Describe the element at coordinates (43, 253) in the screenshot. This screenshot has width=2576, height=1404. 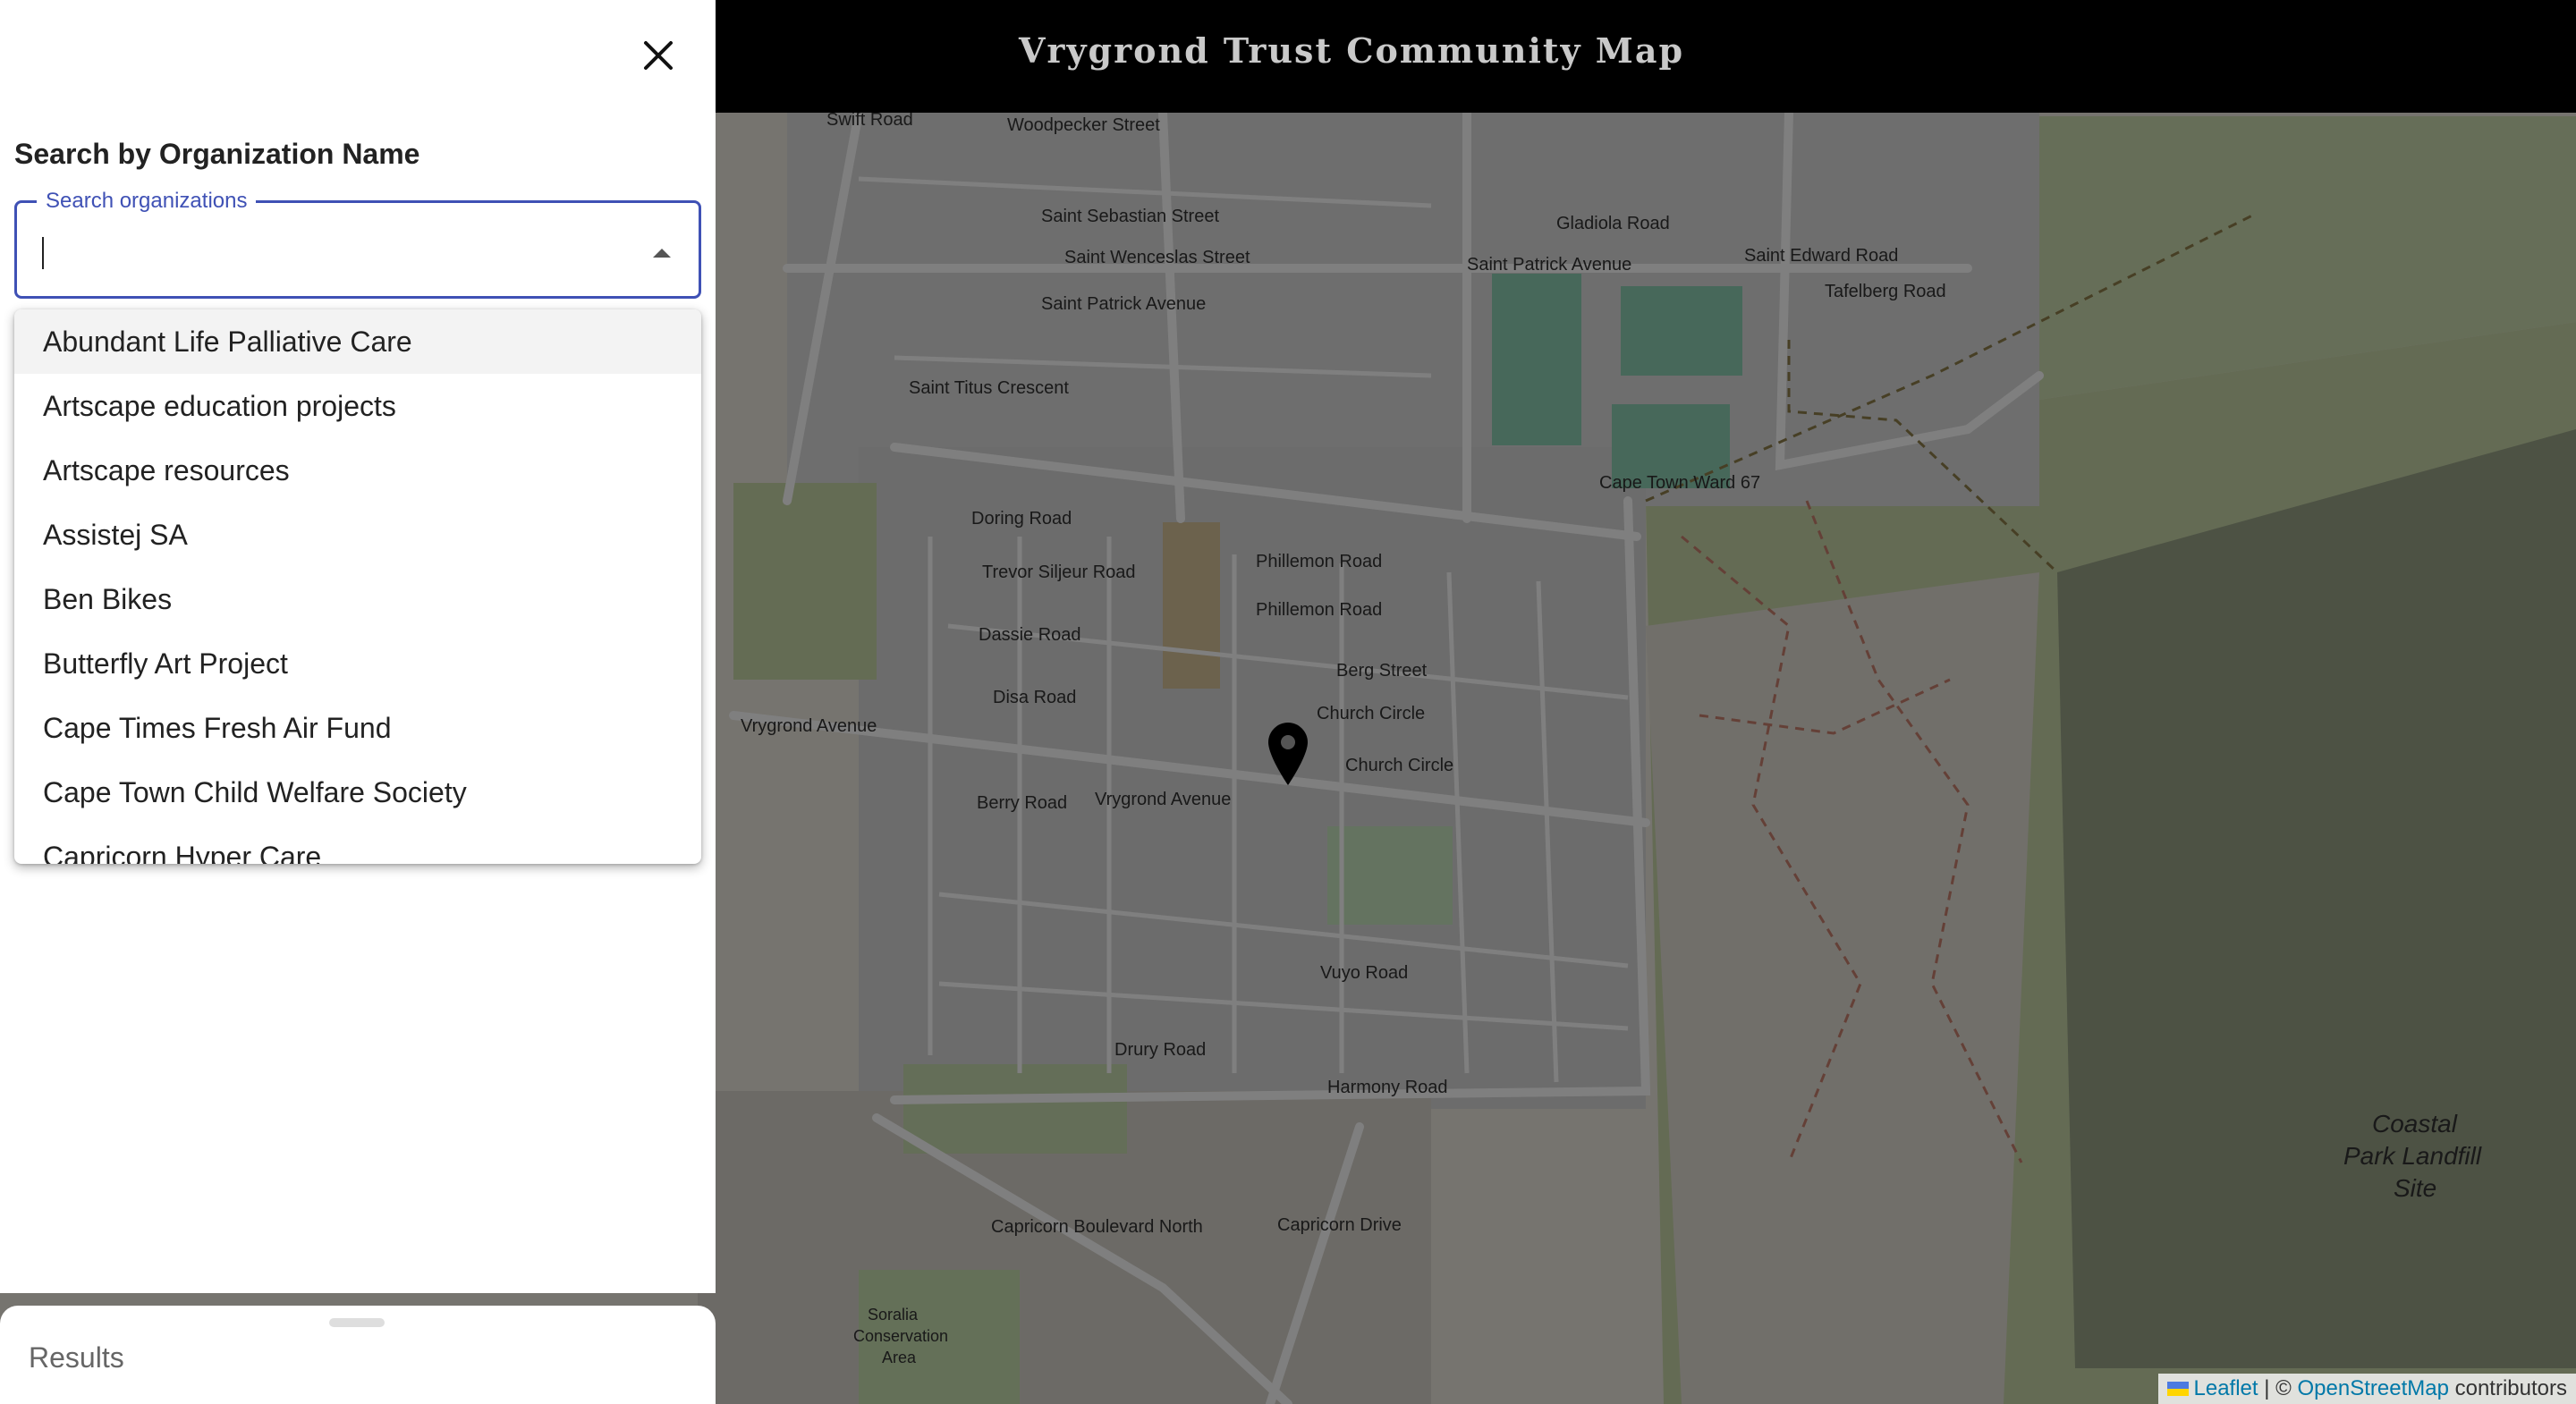
I see `text-caret` at that location.